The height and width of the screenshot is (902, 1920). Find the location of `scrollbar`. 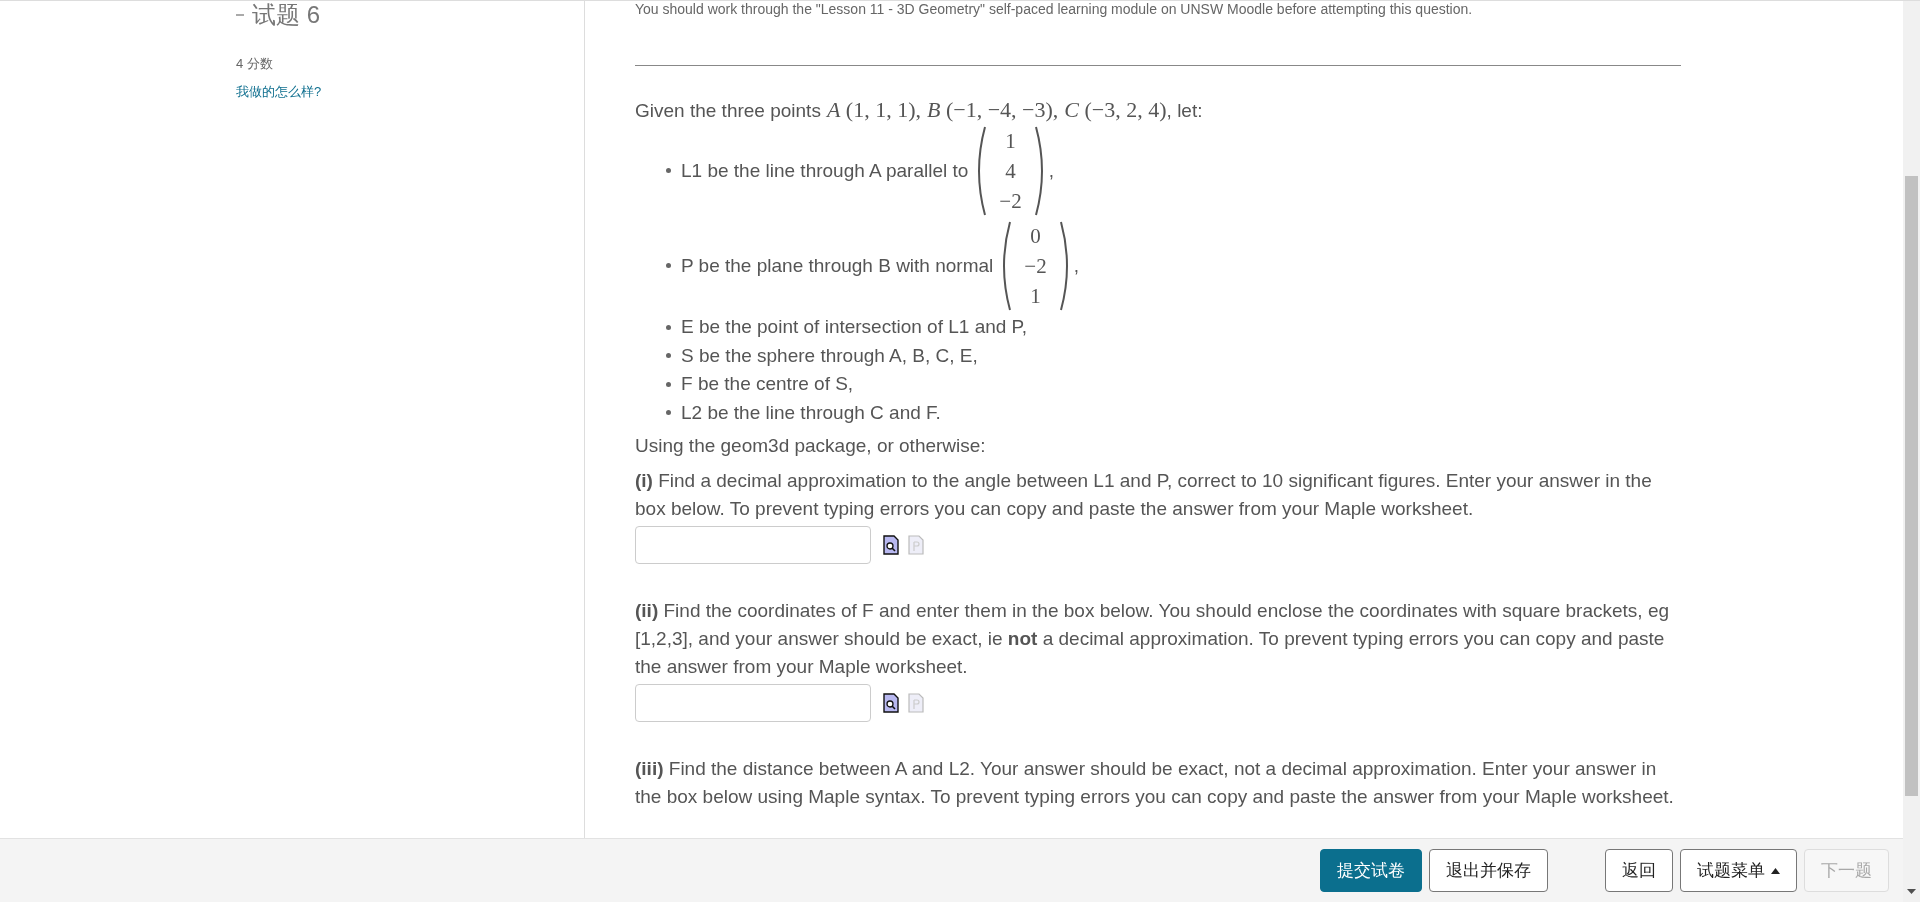

scrollbar is located at coordinates (1911, 451).